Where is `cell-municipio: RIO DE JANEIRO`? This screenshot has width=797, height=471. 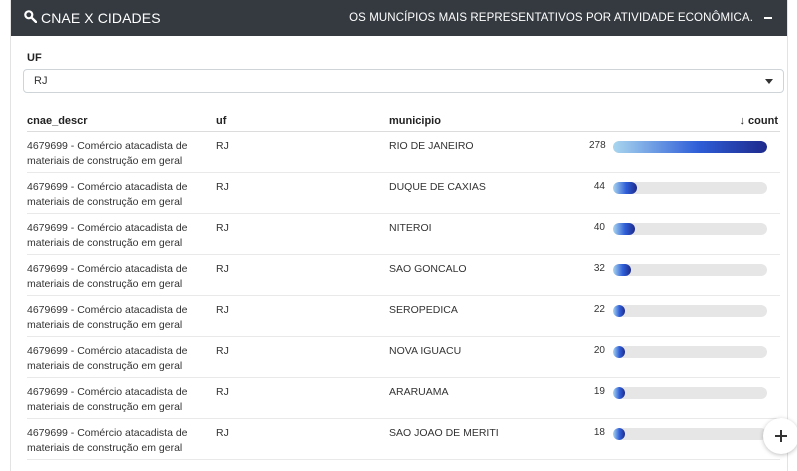 cell-municipio: RIO DE JANEIRO is located at coordinates (431, 146).